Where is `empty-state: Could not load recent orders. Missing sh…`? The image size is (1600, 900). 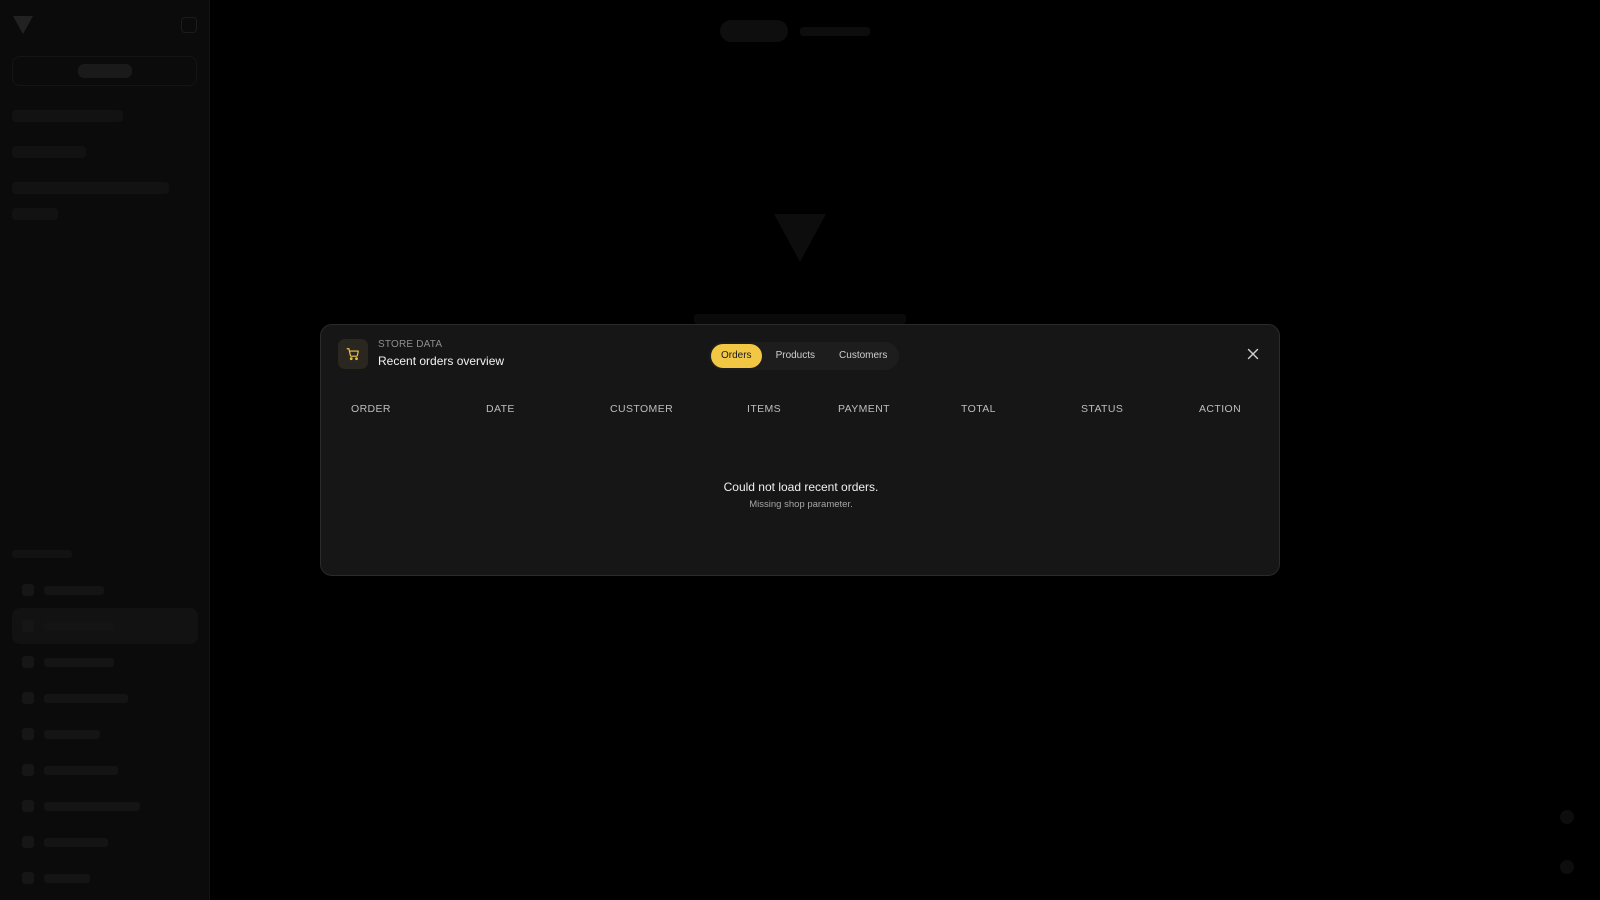 empty-state: Could not load recent orders. Missing sh… is located at coordinates (801, 494).